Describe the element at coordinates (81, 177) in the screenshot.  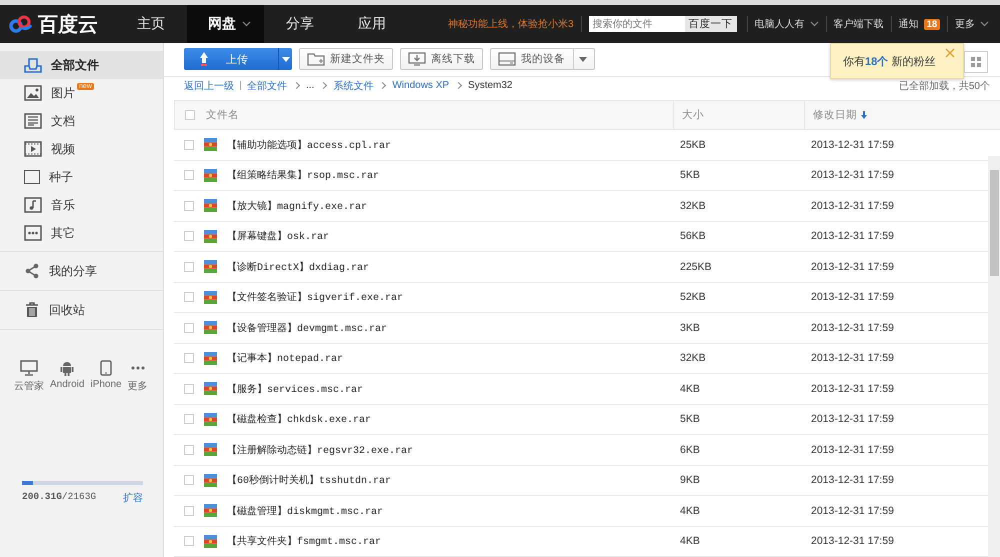
I see `sidebar-item: 种子` at that location.